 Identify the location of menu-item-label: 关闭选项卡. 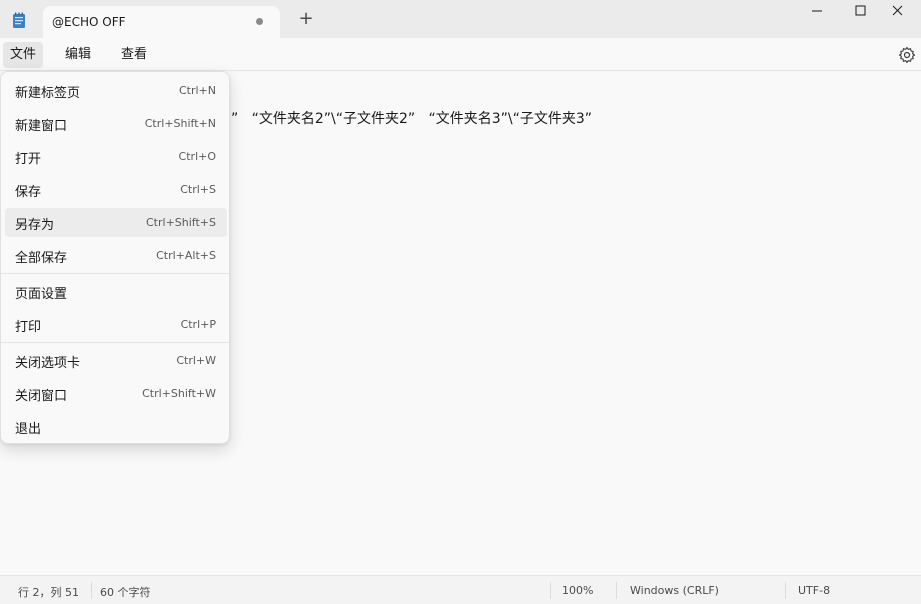
(48, 363).